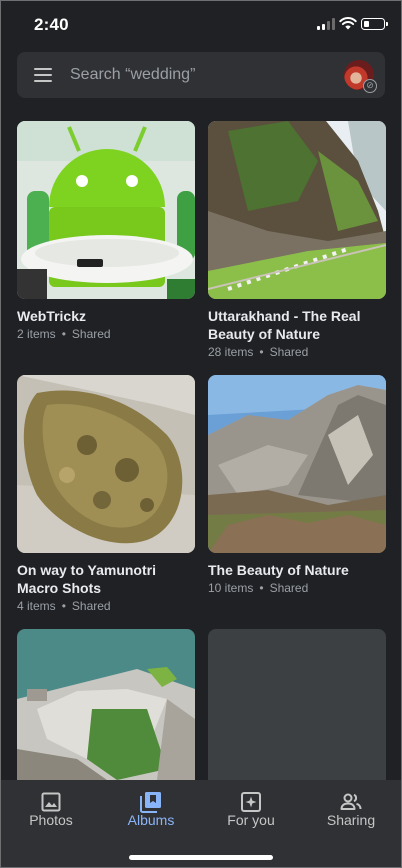 The width and height of the screenshot is (402, 868). I want to click on nav-label: For you, so click(251, 820).